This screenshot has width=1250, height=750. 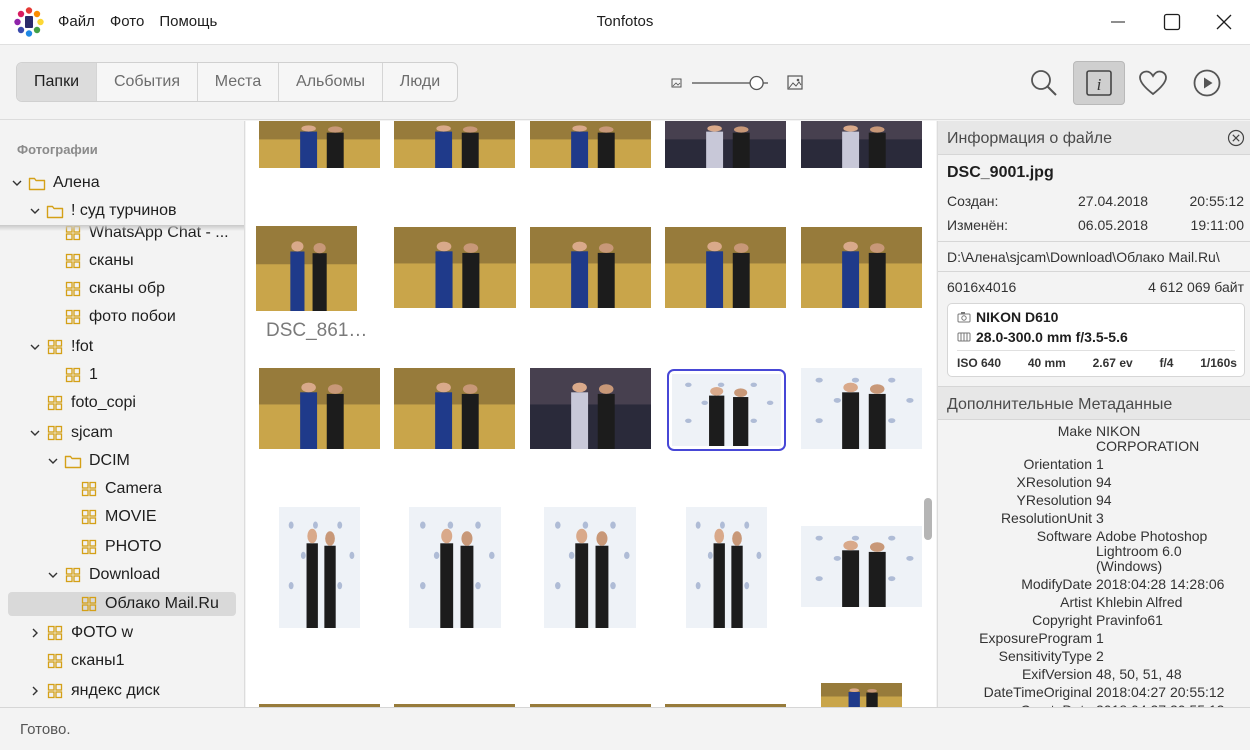 I want to click on title-bar: Файл Фото Помощь Tonfotos, so click(x=625, y=22).